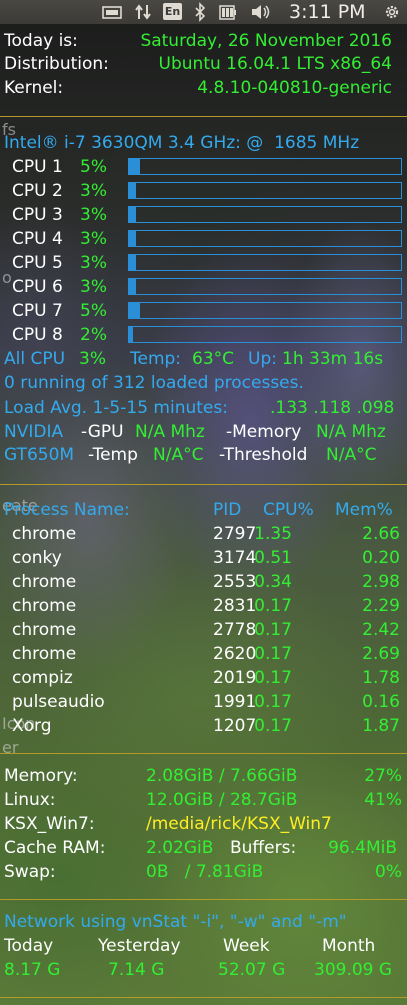  I want to click on memory-label: Memory:, so click(41, 776).